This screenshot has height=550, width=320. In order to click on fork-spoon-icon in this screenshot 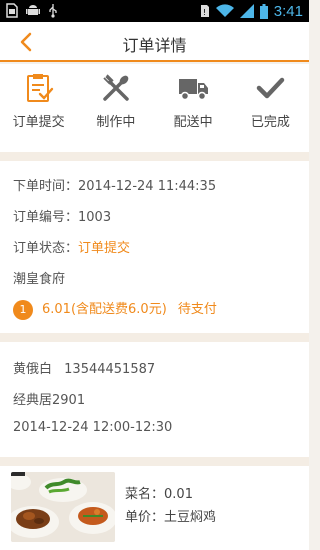, I will do `click(116, 87)`.